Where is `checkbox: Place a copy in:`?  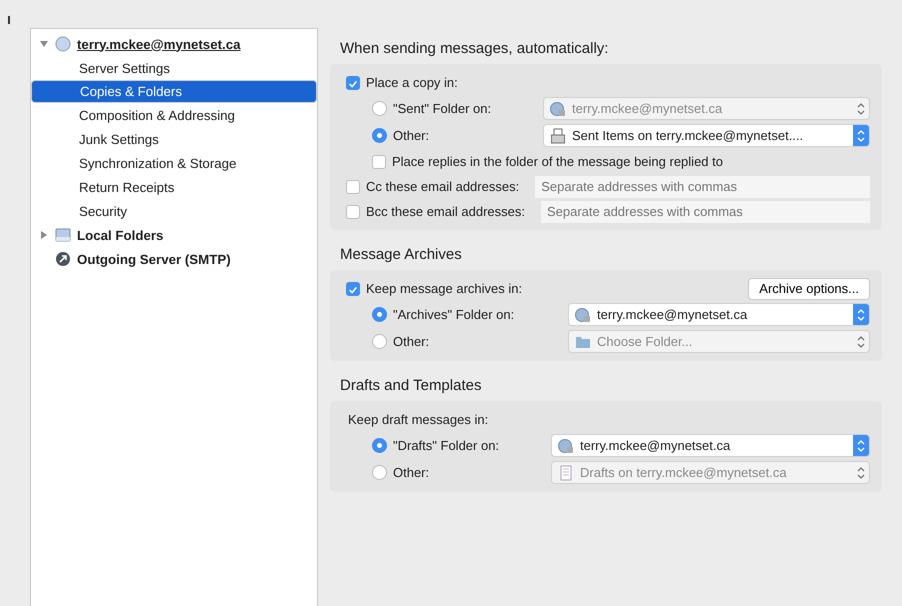 checkbox: Place a copy in: is located at coordinates (402, 82).